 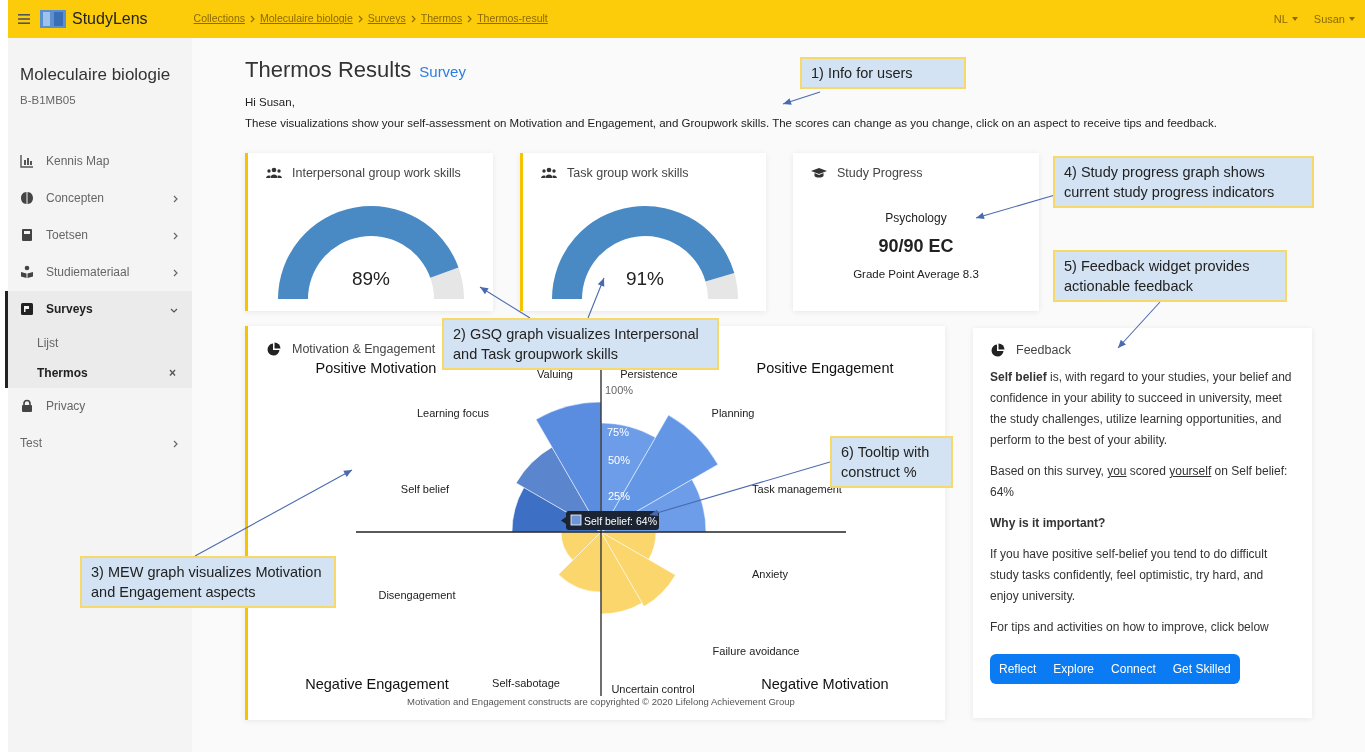 I want to click on book-icon, so click(x=27, y=235).